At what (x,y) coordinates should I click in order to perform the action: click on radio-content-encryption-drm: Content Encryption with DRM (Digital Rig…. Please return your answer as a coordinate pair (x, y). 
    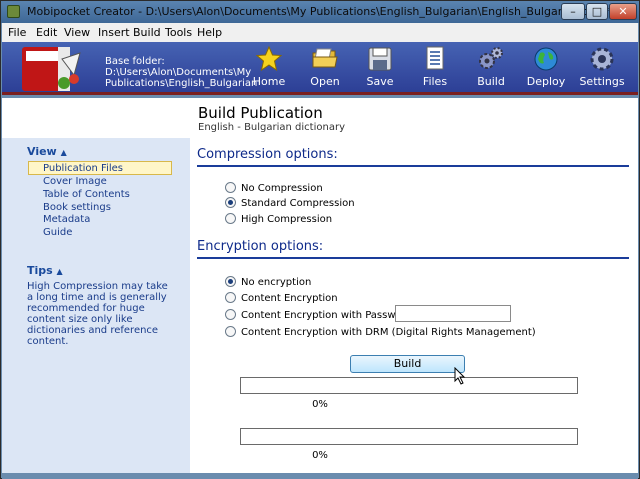
    Looking at the image, I should click on (380, 332).